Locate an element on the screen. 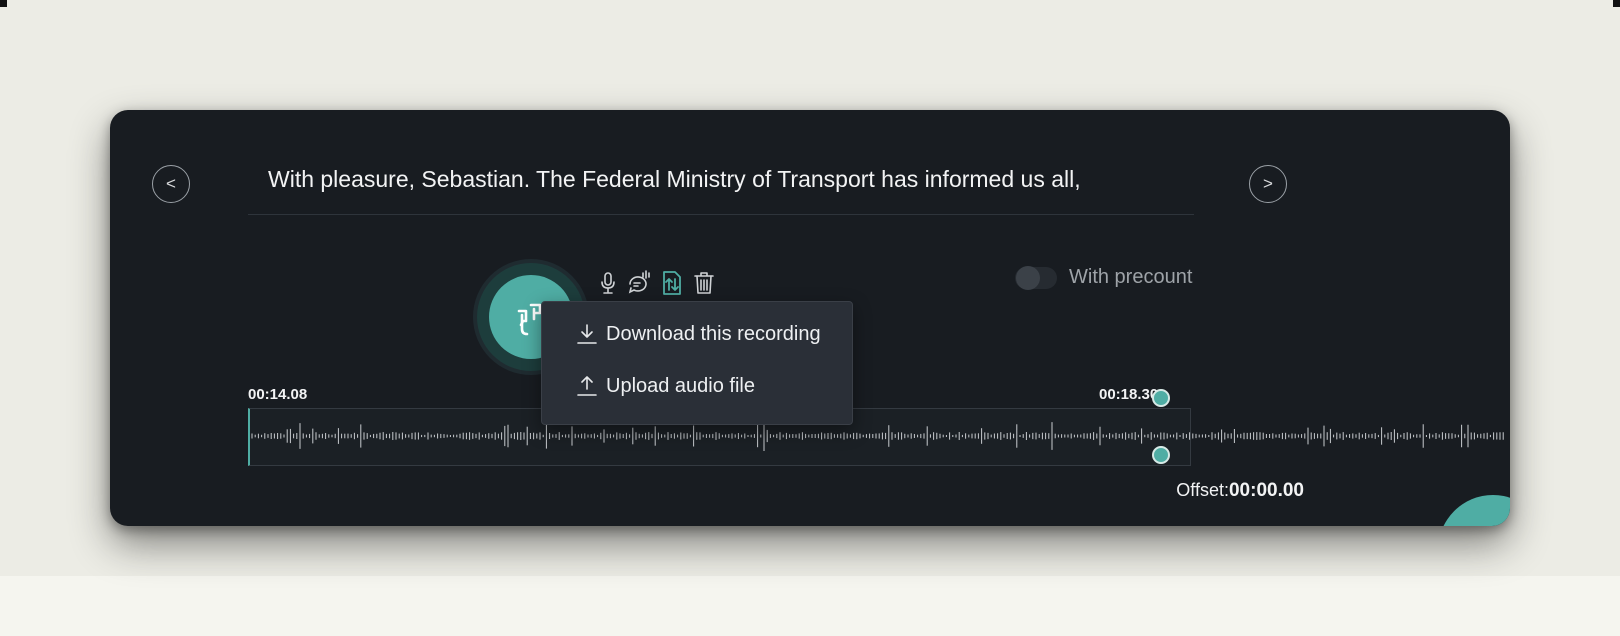  offset-readout: Offset:00:00.00 is located at coordinates (1207, 491).